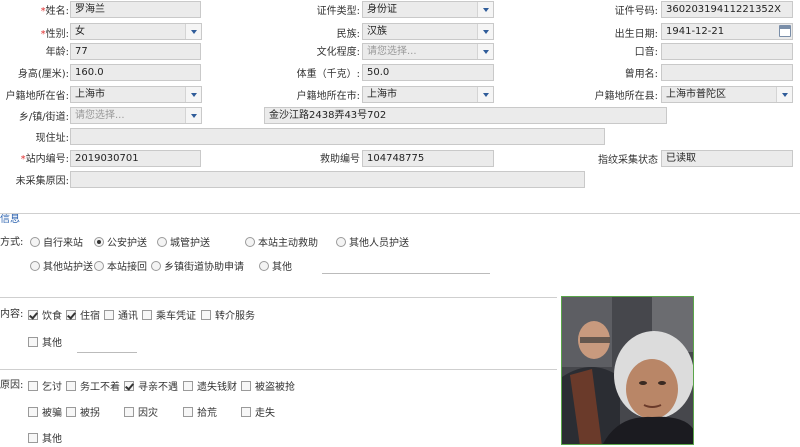 This screenshot has height=447, width=800. I want to click on not-collected-reason-label: 未采集原因:, so click(42, 181).